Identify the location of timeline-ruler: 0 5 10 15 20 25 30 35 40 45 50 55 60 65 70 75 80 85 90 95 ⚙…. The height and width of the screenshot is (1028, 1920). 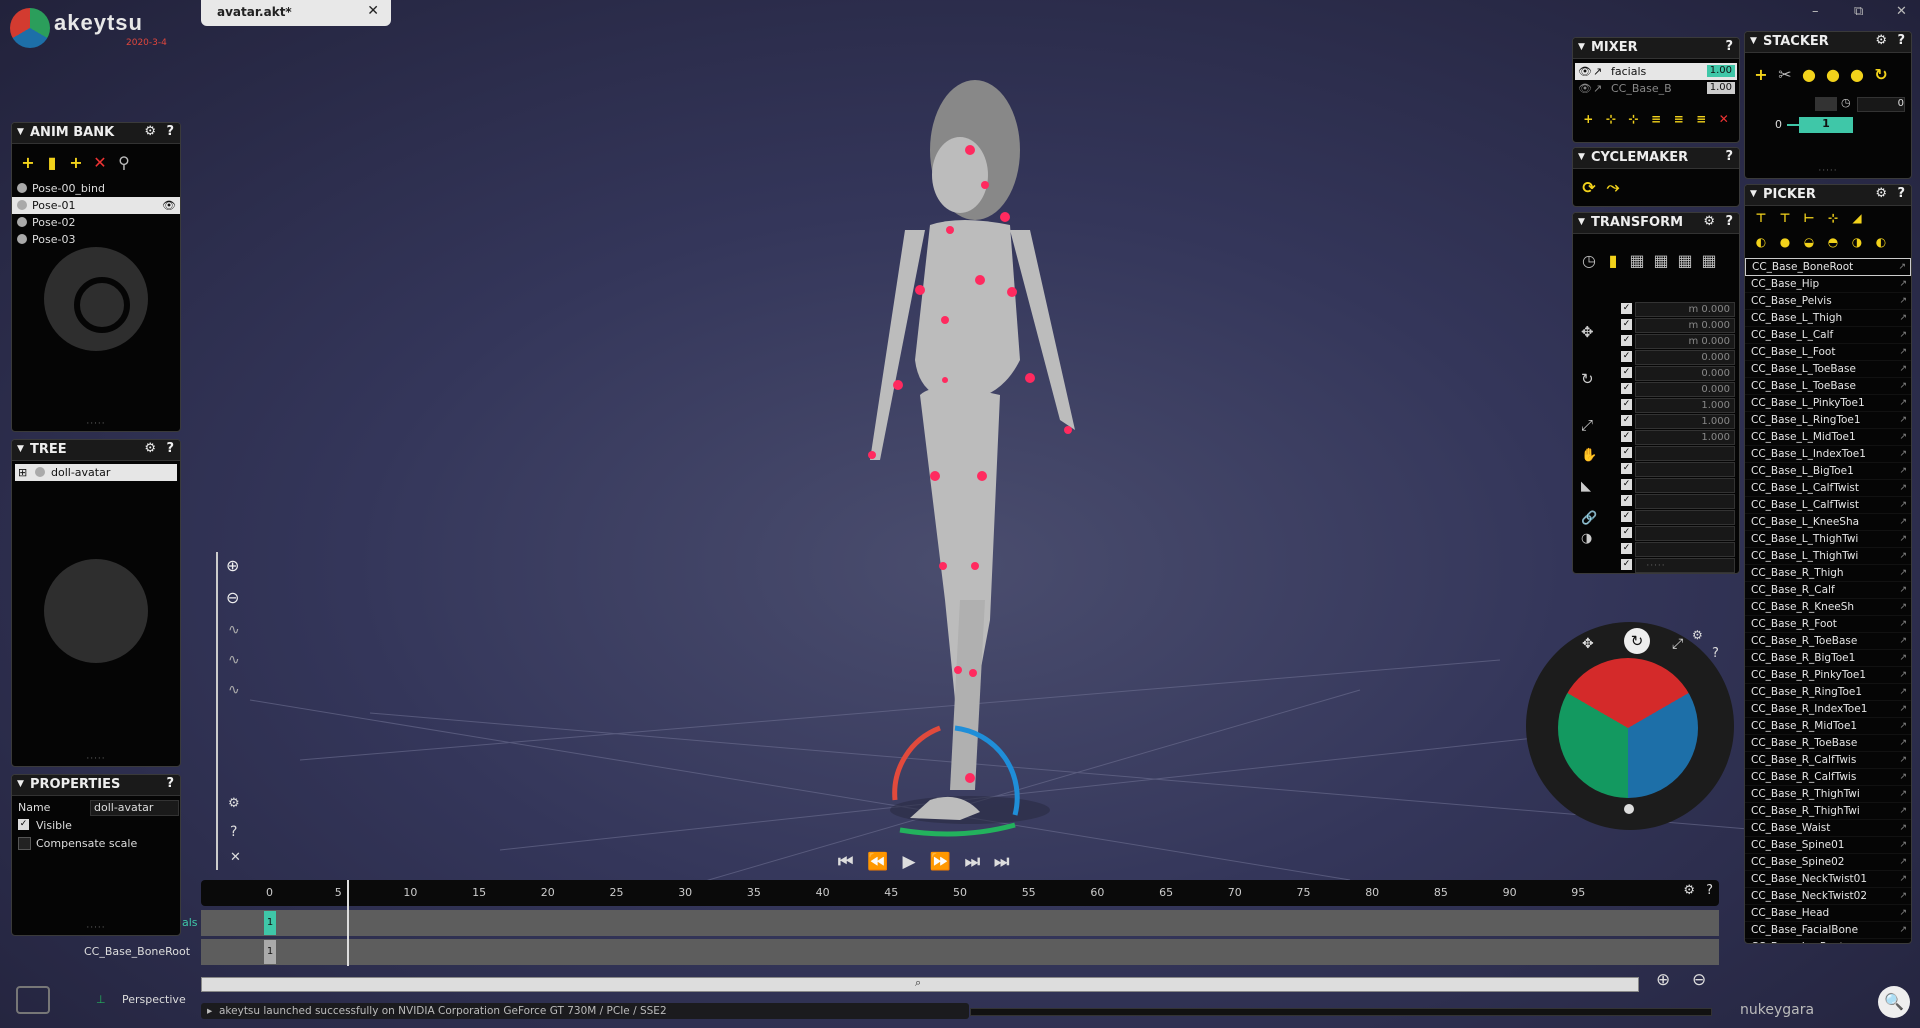
(960, 893).